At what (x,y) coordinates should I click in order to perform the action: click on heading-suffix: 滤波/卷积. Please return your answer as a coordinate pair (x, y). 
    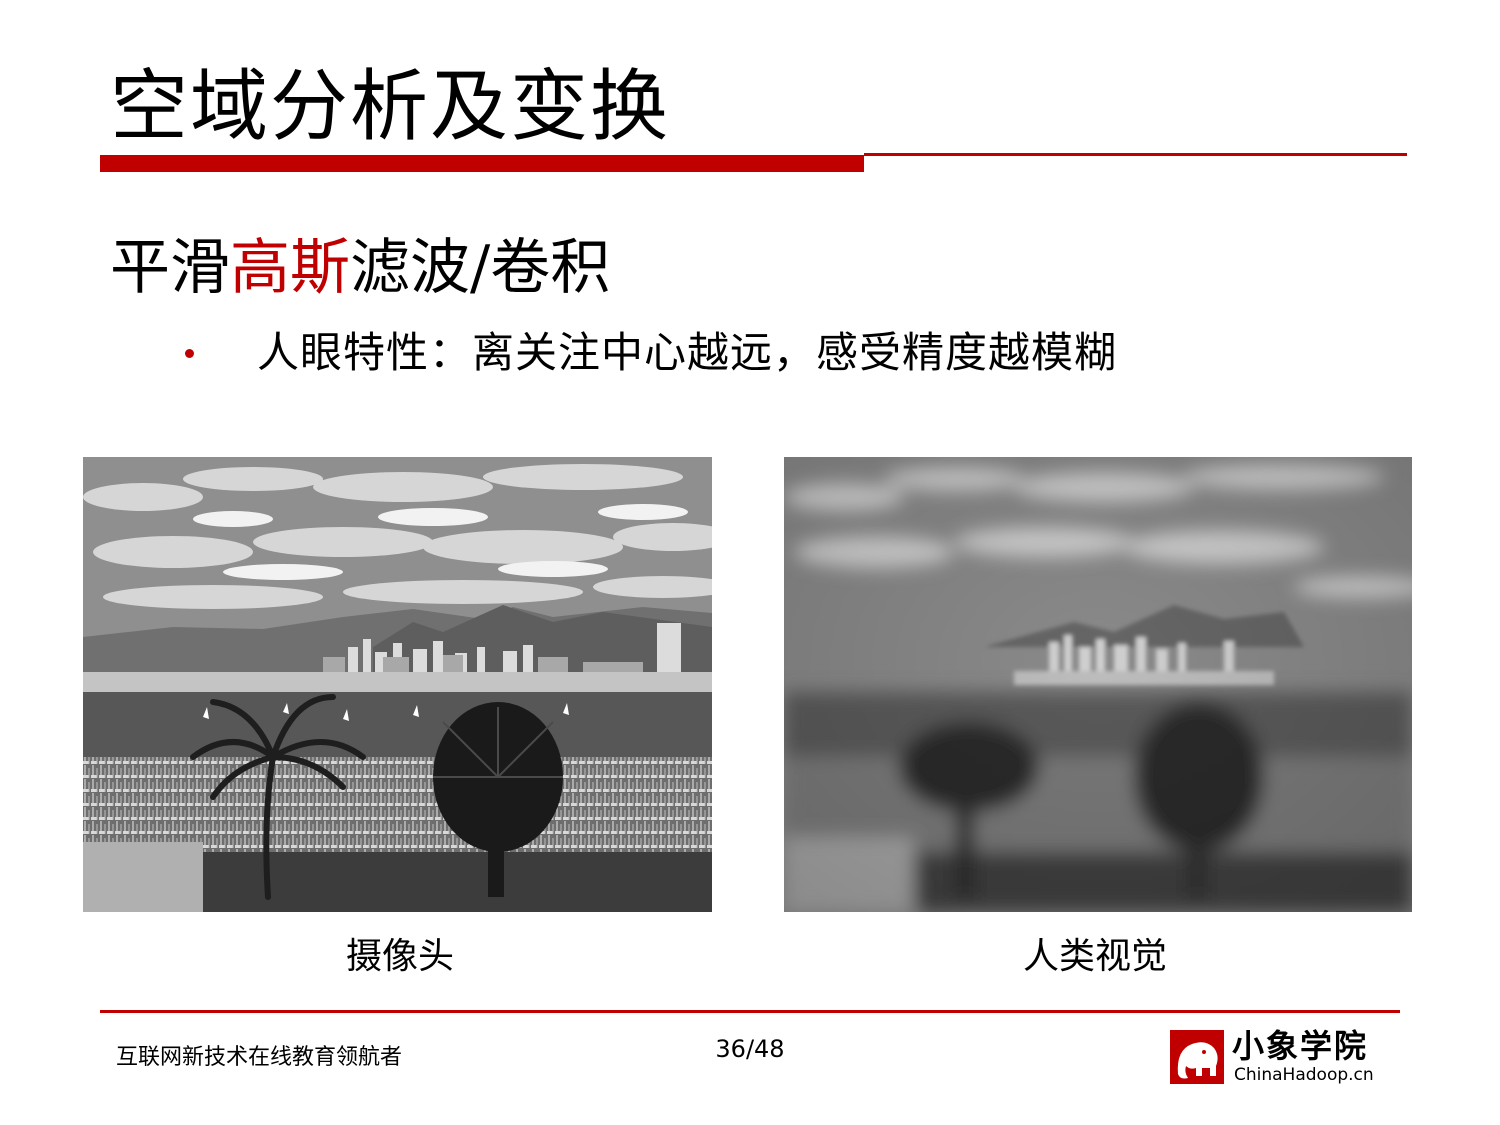
    Looking at the image, I should click on (480, 268).